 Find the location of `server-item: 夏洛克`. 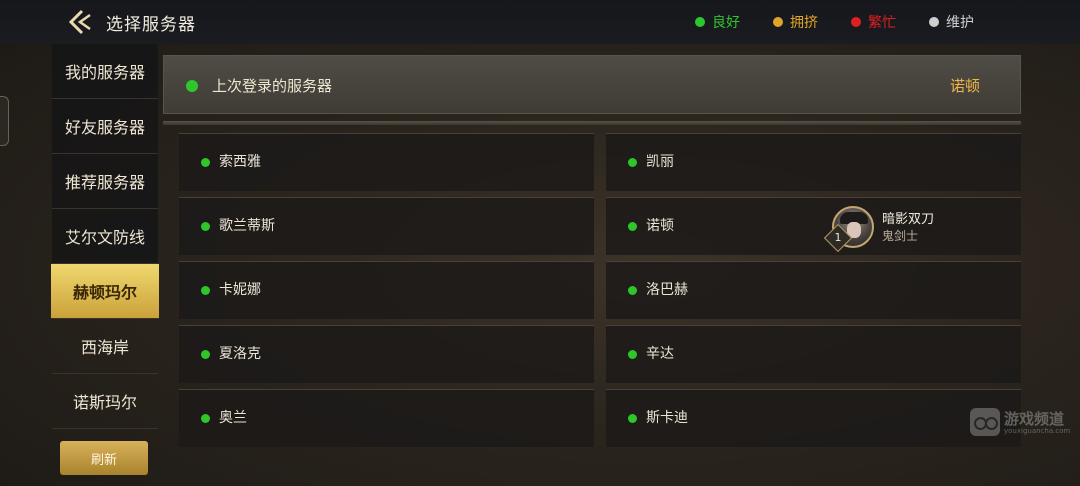

server-item: 夏洛克 is located at coordinates (386, 354).